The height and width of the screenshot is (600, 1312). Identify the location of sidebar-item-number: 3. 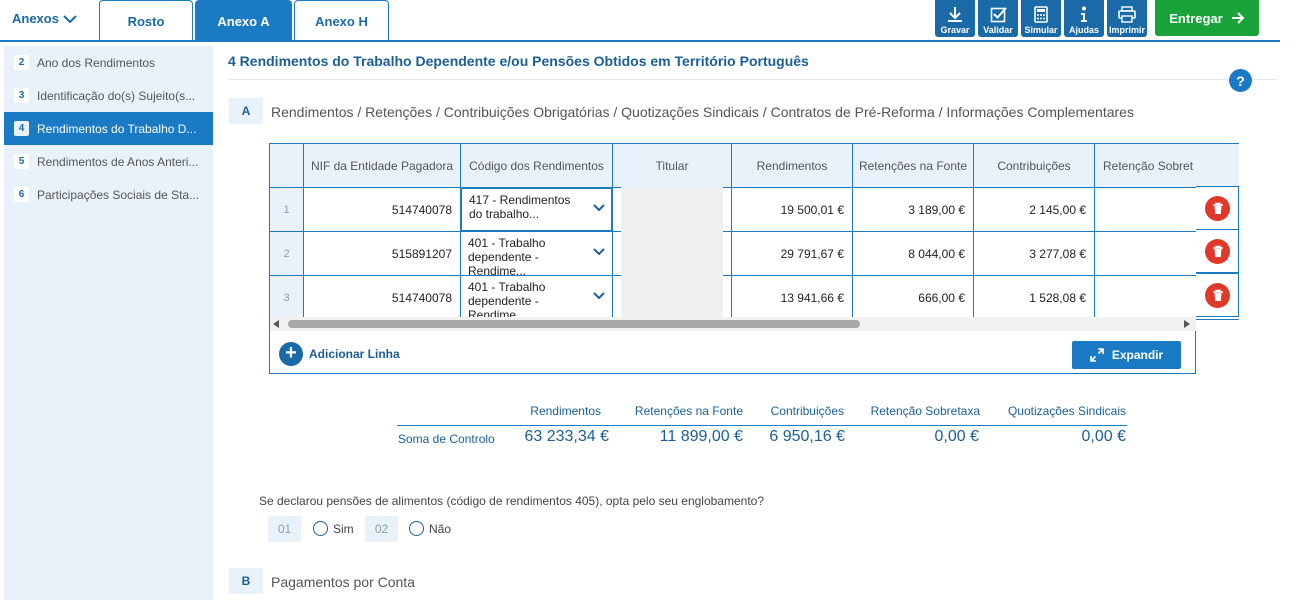
(21, 95).